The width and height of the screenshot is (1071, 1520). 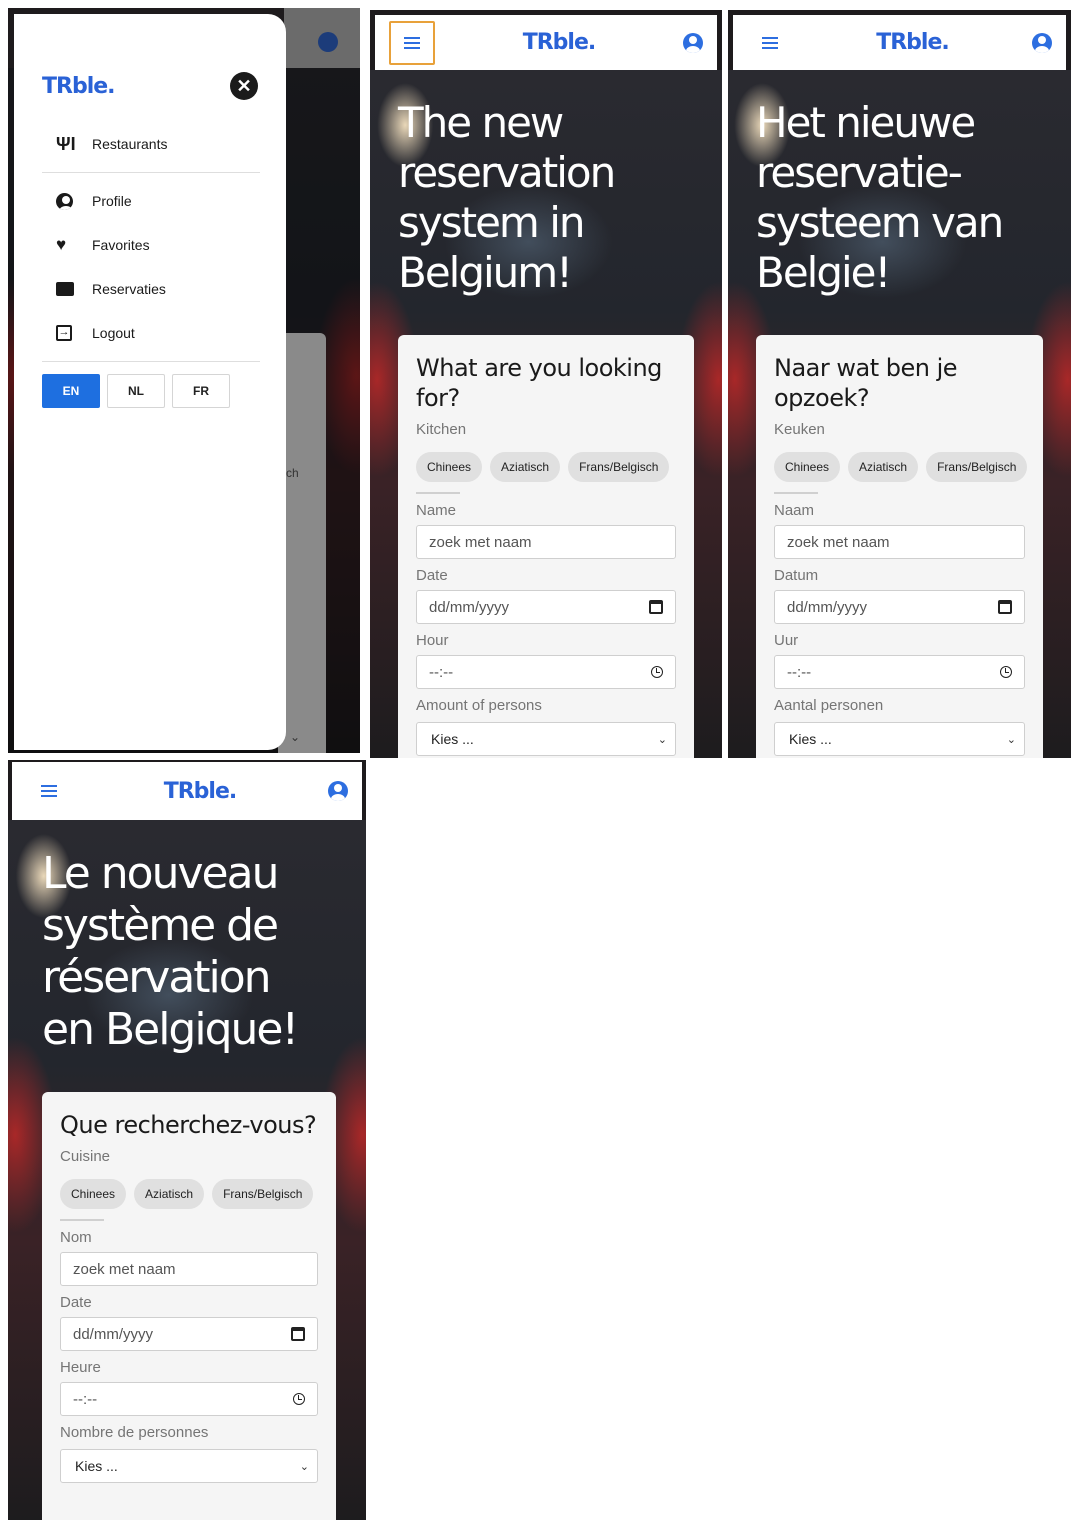 I want to click on dimmed-topbar, so click(x=322, y=38).